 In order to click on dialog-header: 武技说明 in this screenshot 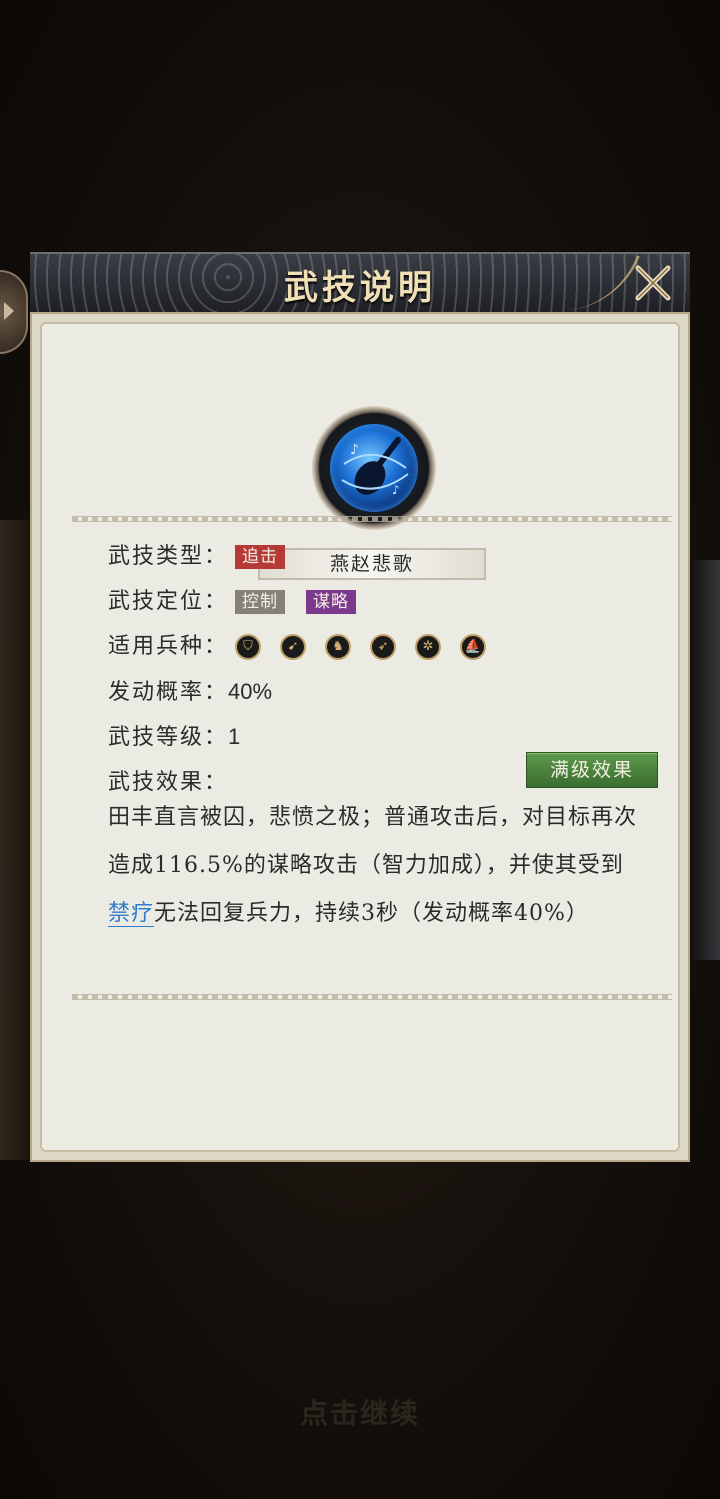, I will do `click(360, 283)`.